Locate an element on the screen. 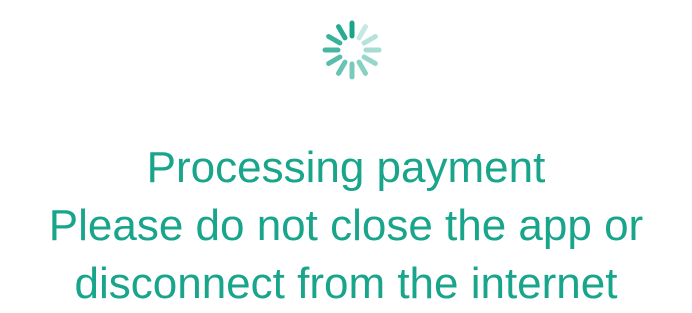  spinner-graphic is located at coordinates (352, 50).